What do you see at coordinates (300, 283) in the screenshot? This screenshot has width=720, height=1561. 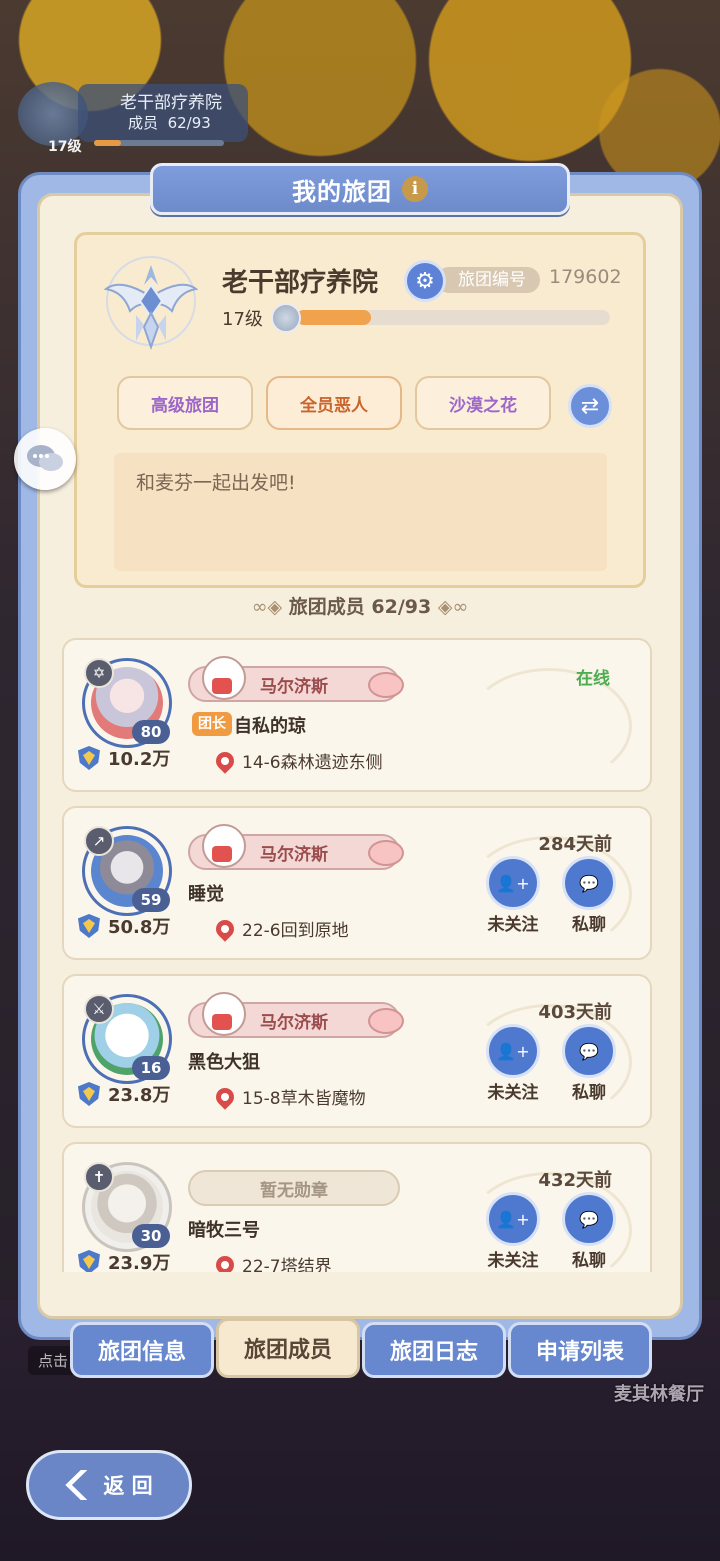 I see `guild-name: 老干部疗养院` at bounding box center [300, 283].